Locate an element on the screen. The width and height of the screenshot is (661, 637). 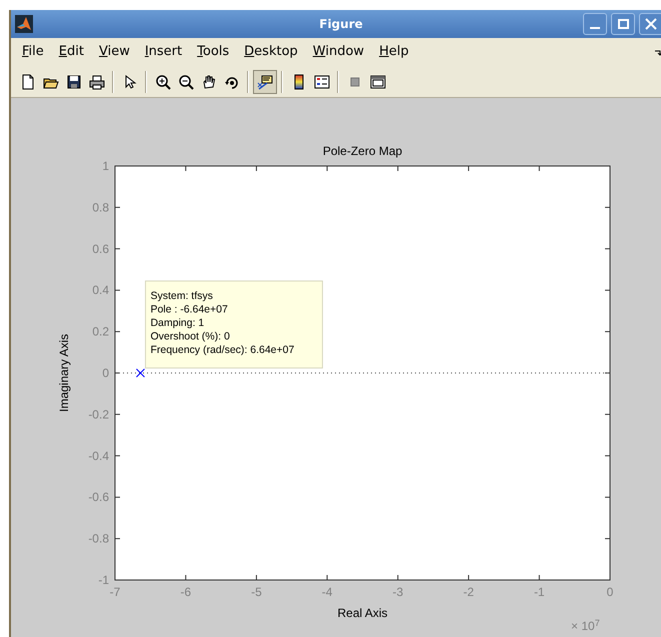
y-tick-label: -0.6 is located at coordinates (98, 497).